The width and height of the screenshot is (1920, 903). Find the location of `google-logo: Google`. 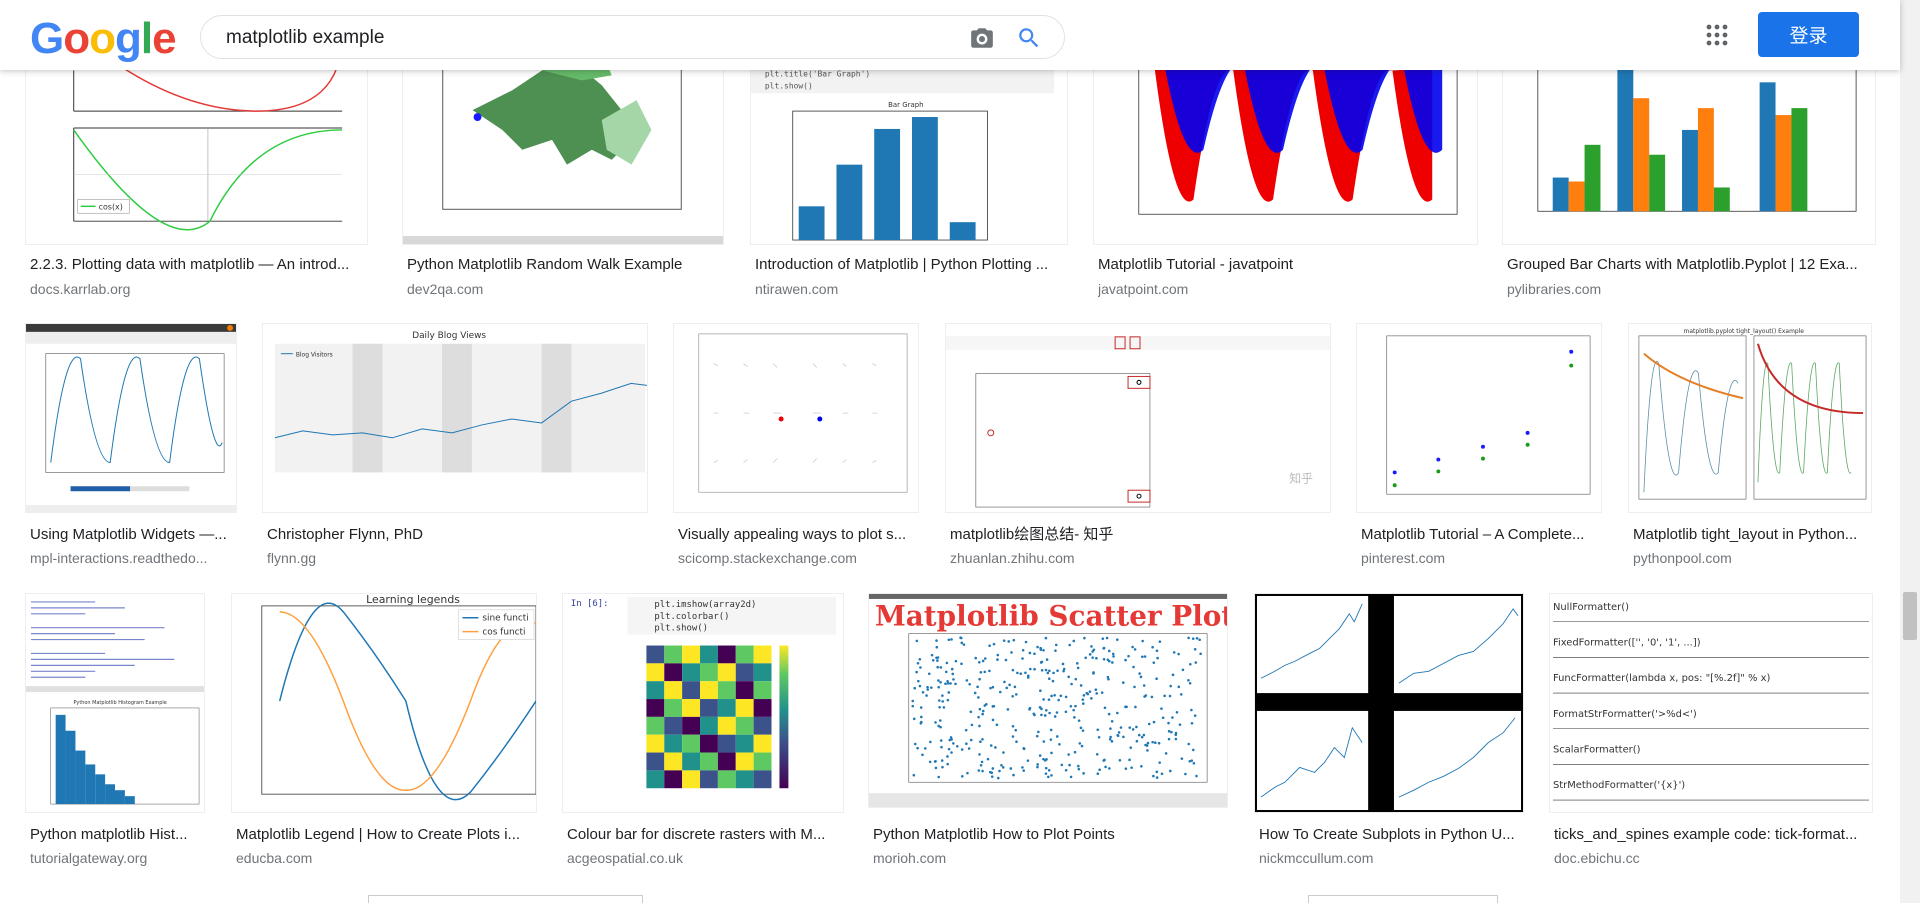

google-logo: Google is located at coordinates (103, 39).